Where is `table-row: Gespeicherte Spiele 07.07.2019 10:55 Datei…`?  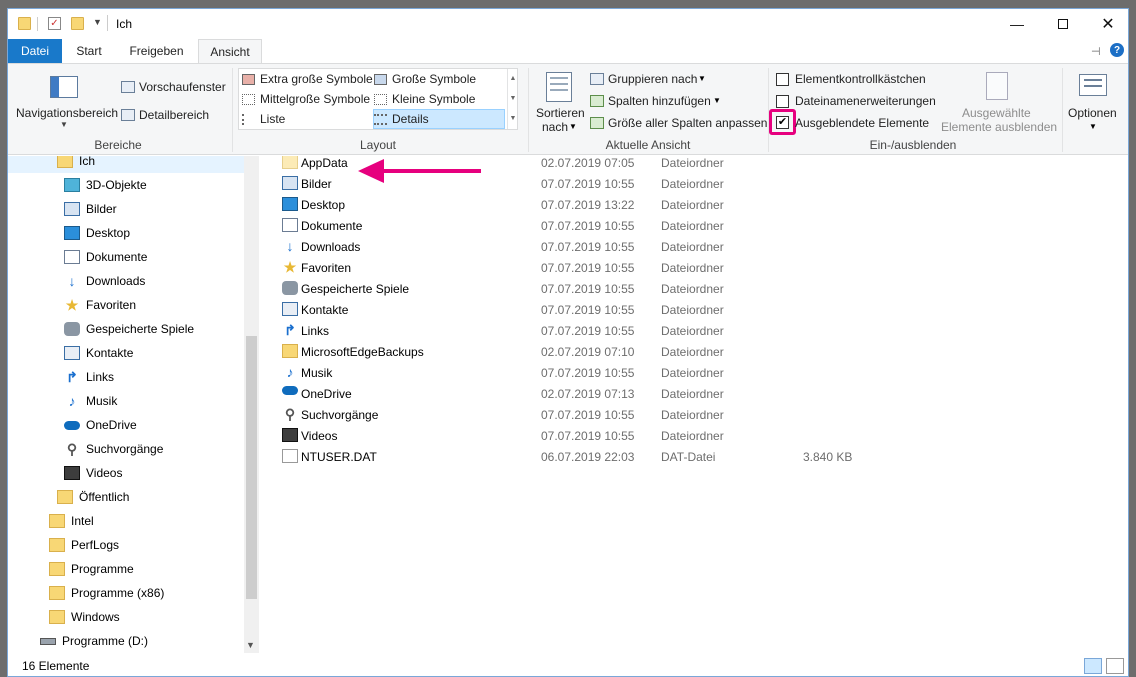 table-row: Gespeicherte Spiele 07.07.2019 10:55 Datei… is located at coordinates (694, 288).